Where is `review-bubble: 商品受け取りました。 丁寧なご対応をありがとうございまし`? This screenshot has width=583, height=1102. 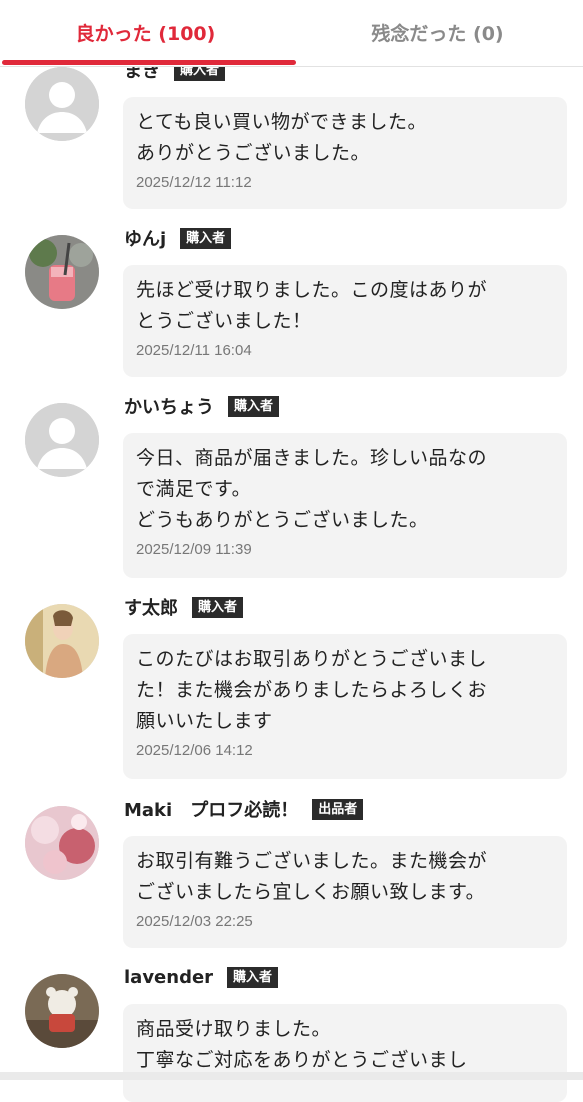
review-bubble: 商品受け取りました。 丁寧なご対応をありがとうございまし is located at coordinates (345, 1053).